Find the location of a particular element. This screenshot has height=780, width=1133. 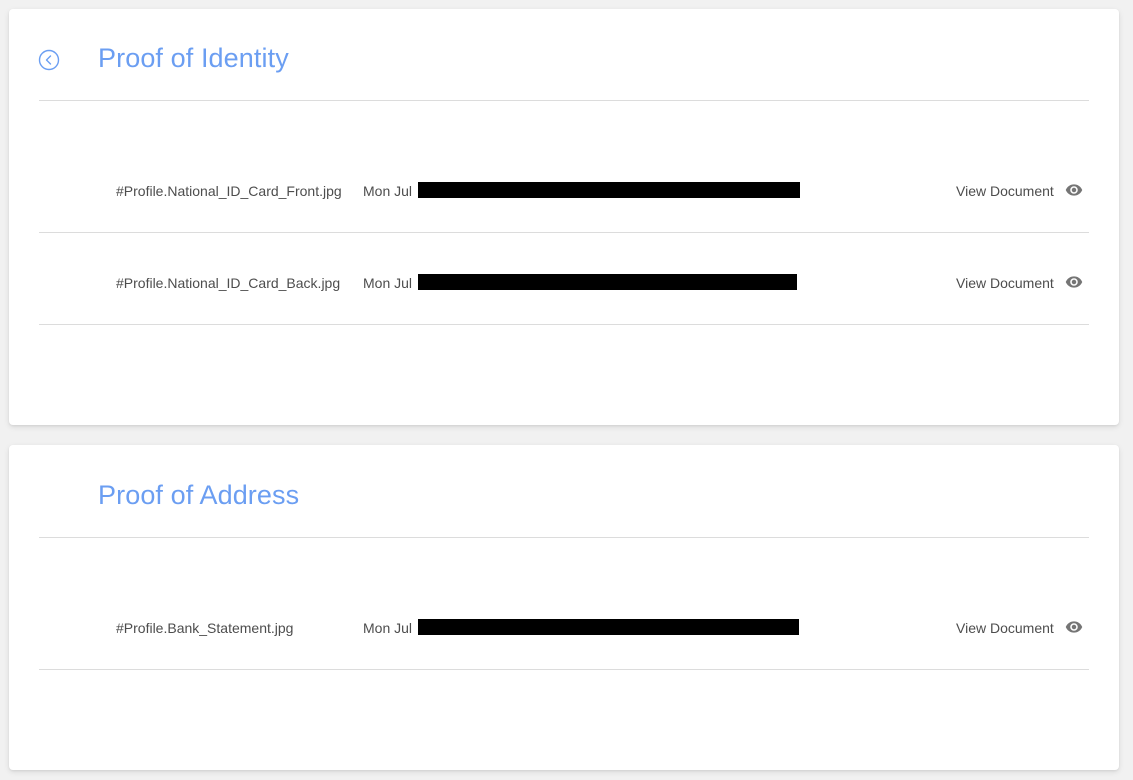

page-title-address: Proof of Address is located at coordinates (199, 495).